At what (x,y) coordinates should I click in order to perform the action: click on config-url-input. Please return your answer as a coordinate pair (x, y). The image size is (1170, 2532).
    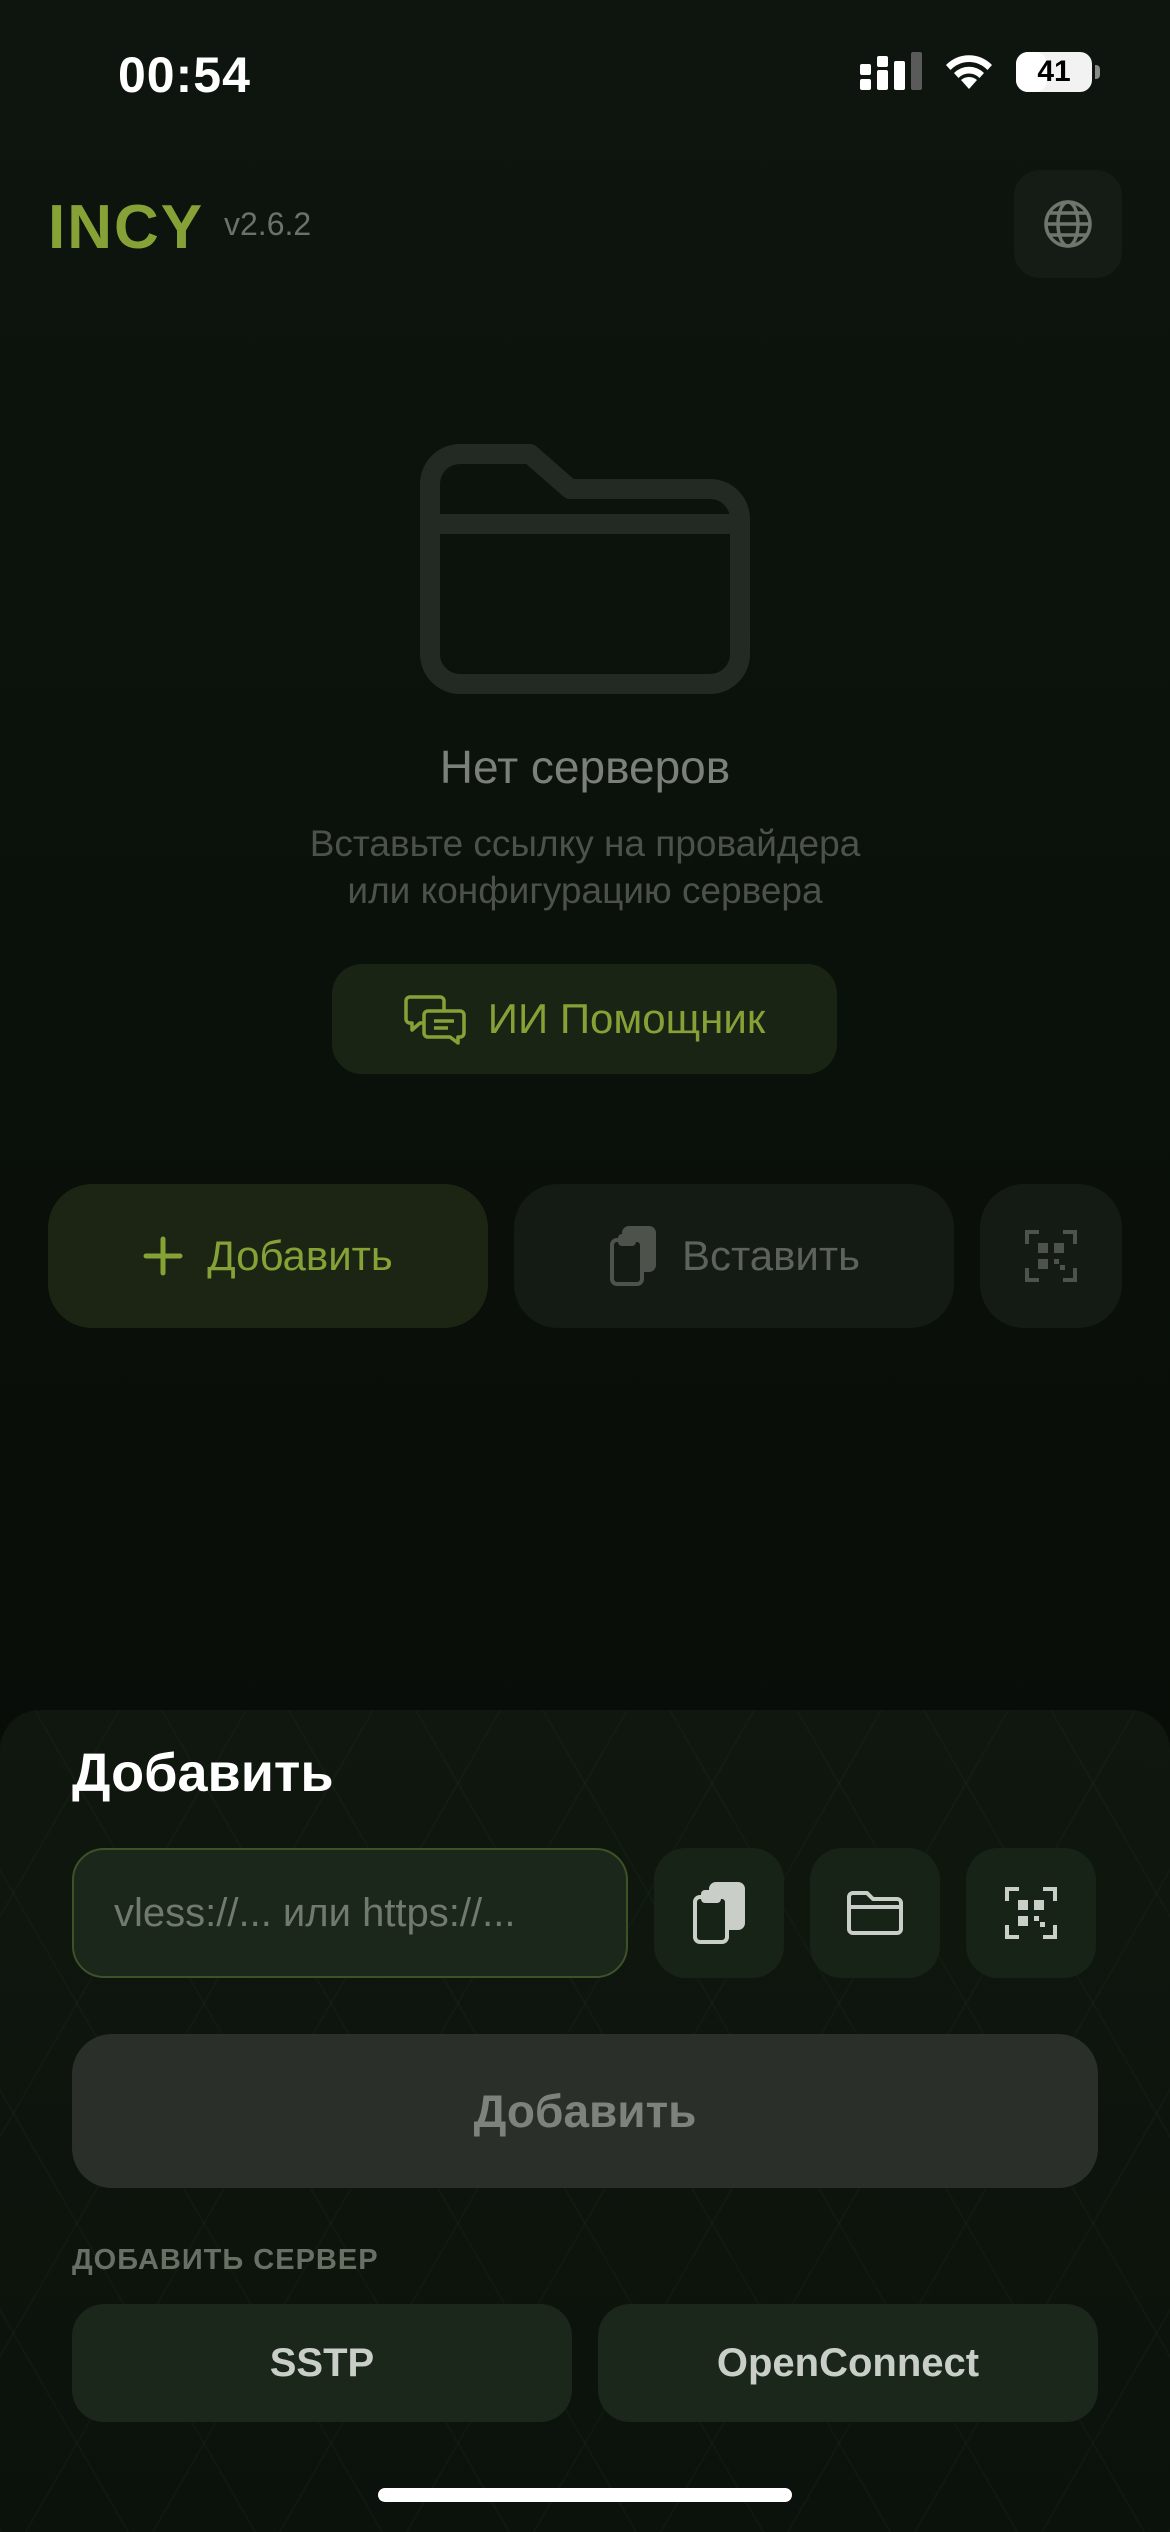
    Looking at the image, I should click on (350, 1913).